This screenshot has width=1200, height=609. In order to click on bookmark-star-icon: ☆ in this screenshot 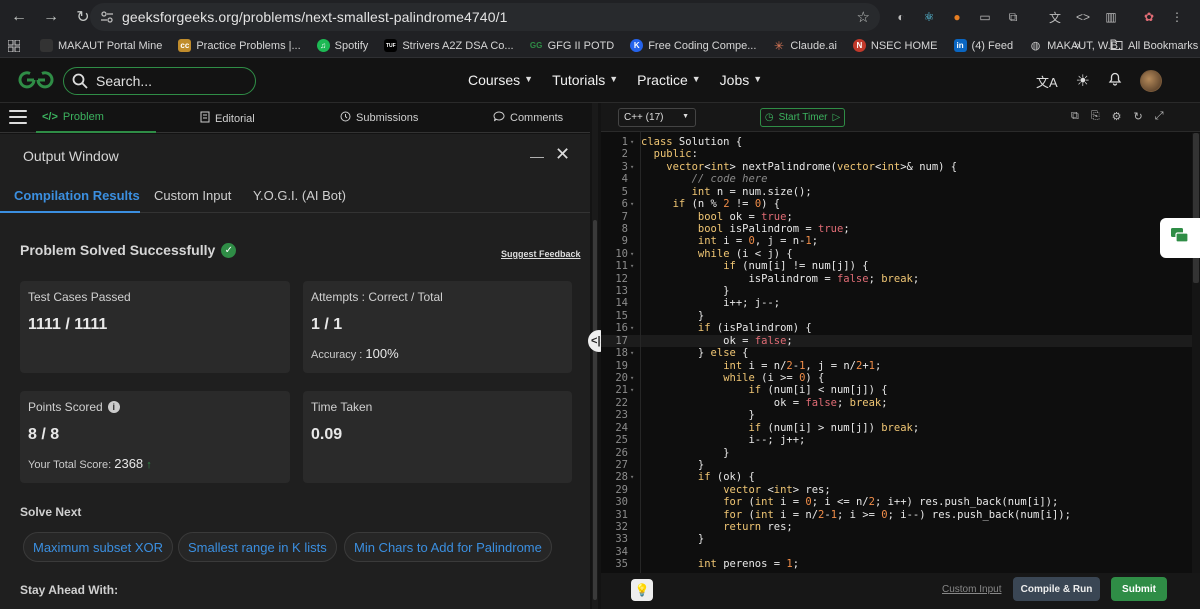, I will do `click(863, 17)`.